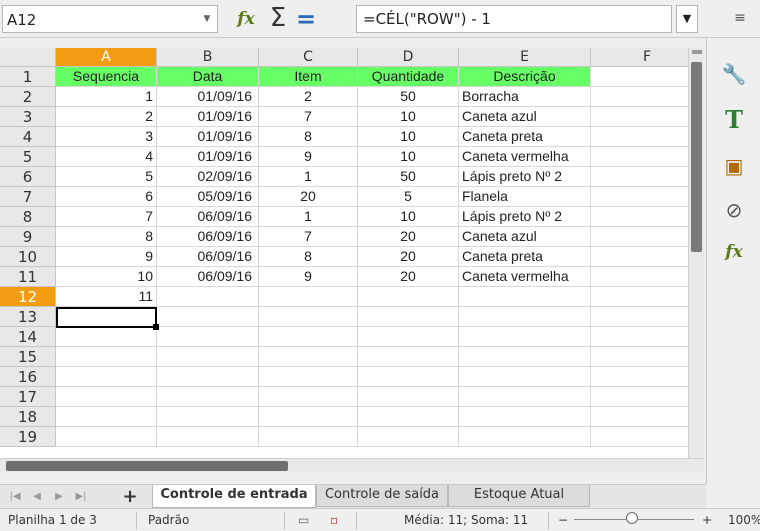  What do you see at coordinates (696, 253) in the screenshot?
I see `vertical-scrollbar` at bounding box center [696, 253].